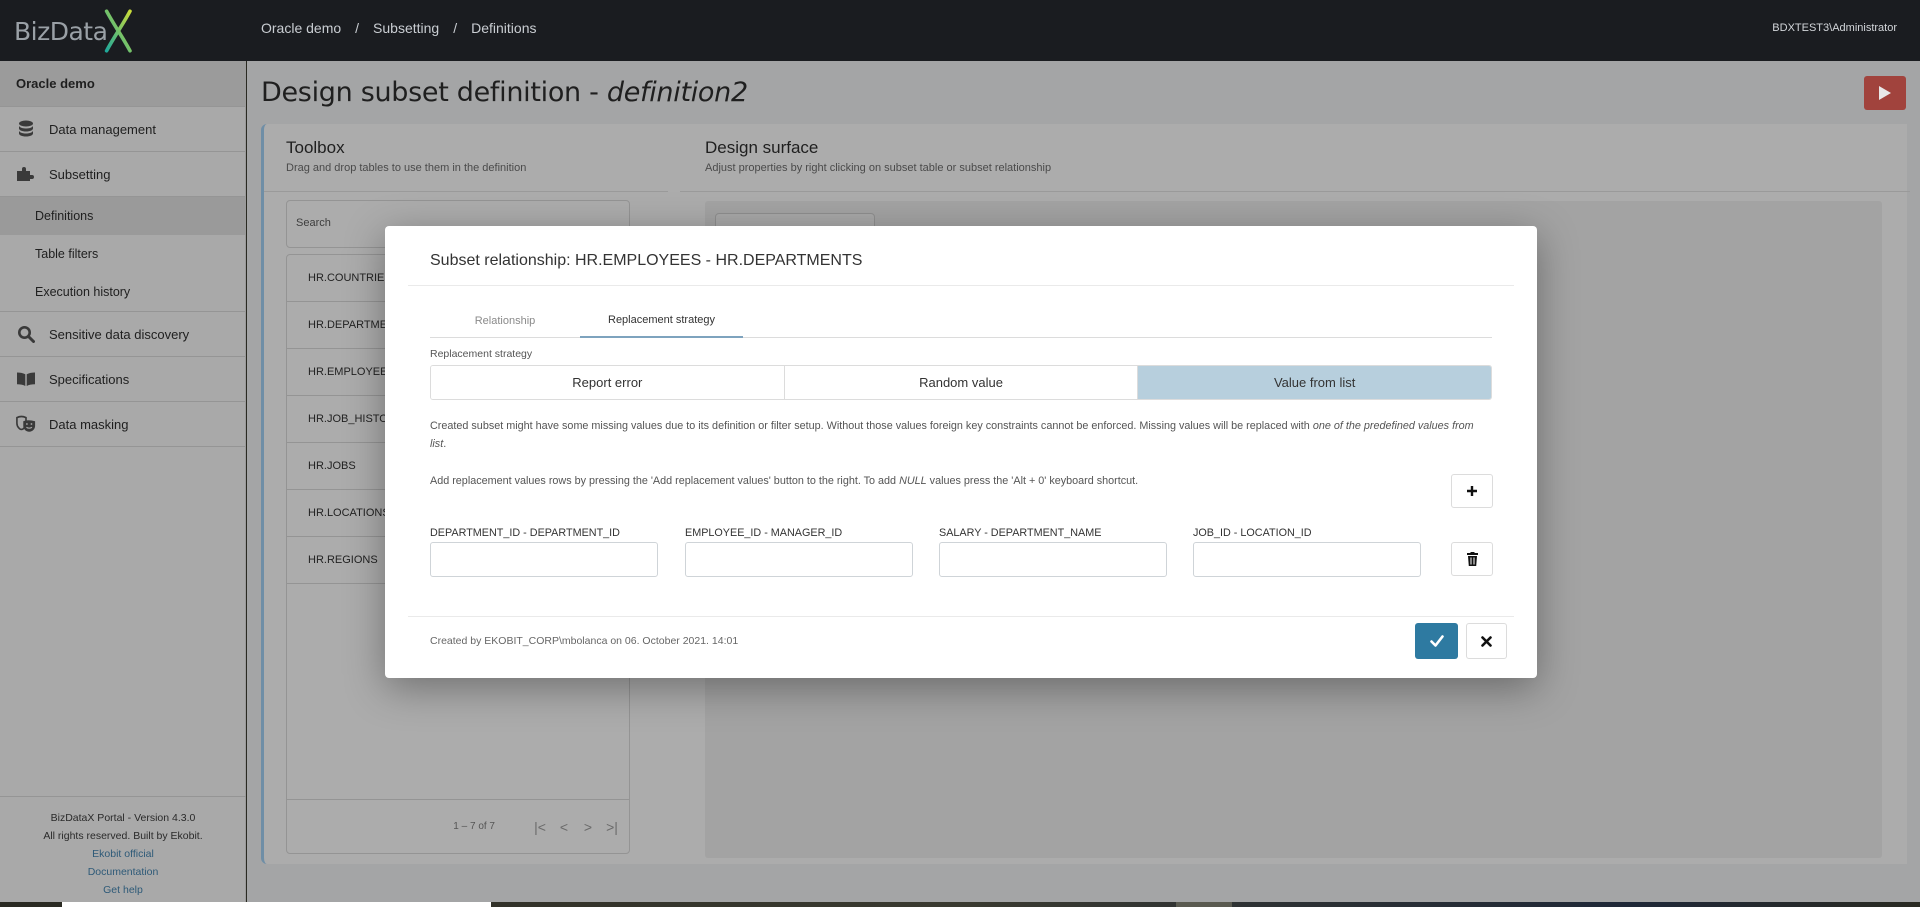  Describe the element at coordinates (123, 890) in the screenshot. I see `link-get-help: Get help` at that location.